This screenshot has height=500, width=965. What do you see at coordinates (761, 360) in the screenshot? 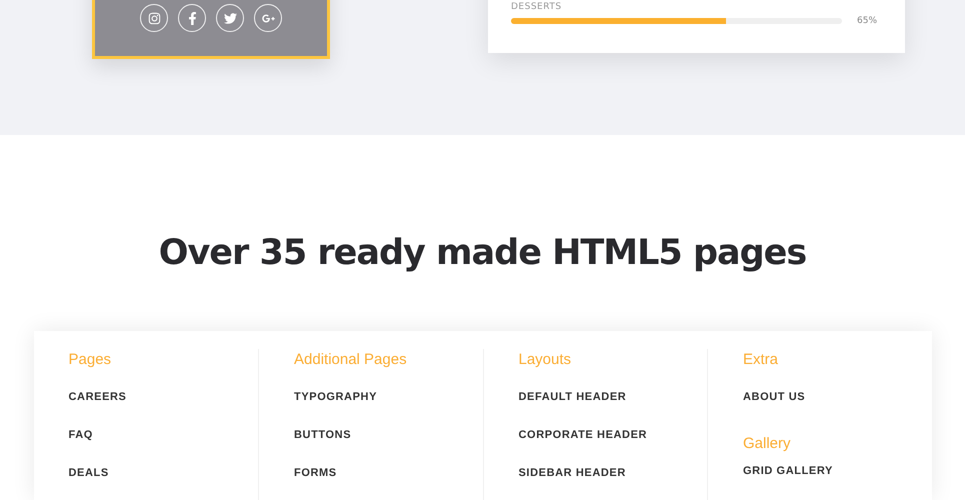
I see `column-heading: Extra` at bounding box center [761, 360].